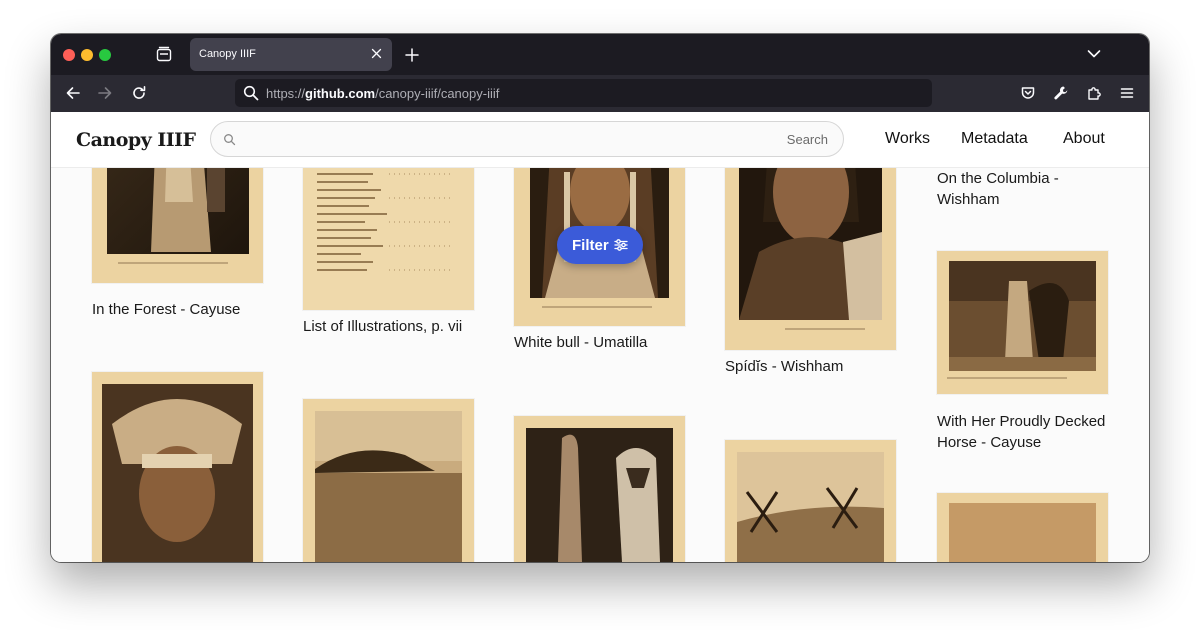 This screenshot has height=630, width=1200. What do you see at coordinates (600, 54) in the screenshot?
I see `tab-strip: Canopy IIIF` at bounding box center [600, 54].